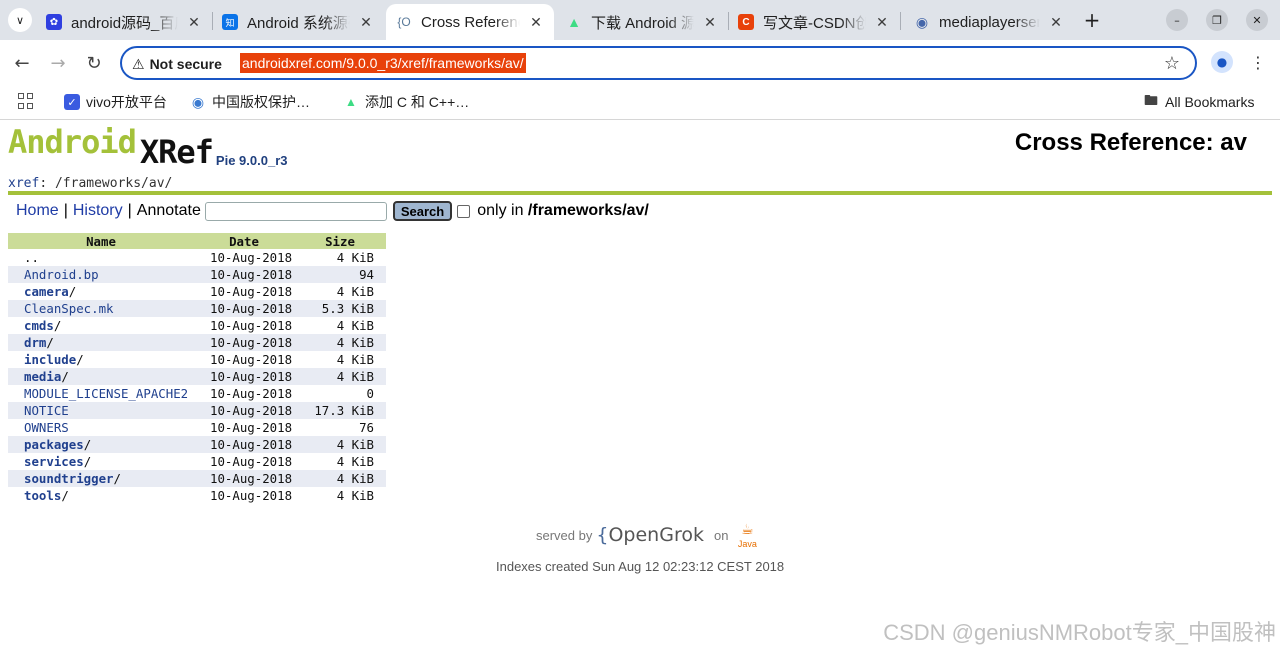  What do you see at coordinates (340, 410) in the screenshot?
I see `cell-size: 17.3 KiB` at bounding box center [340, 410].